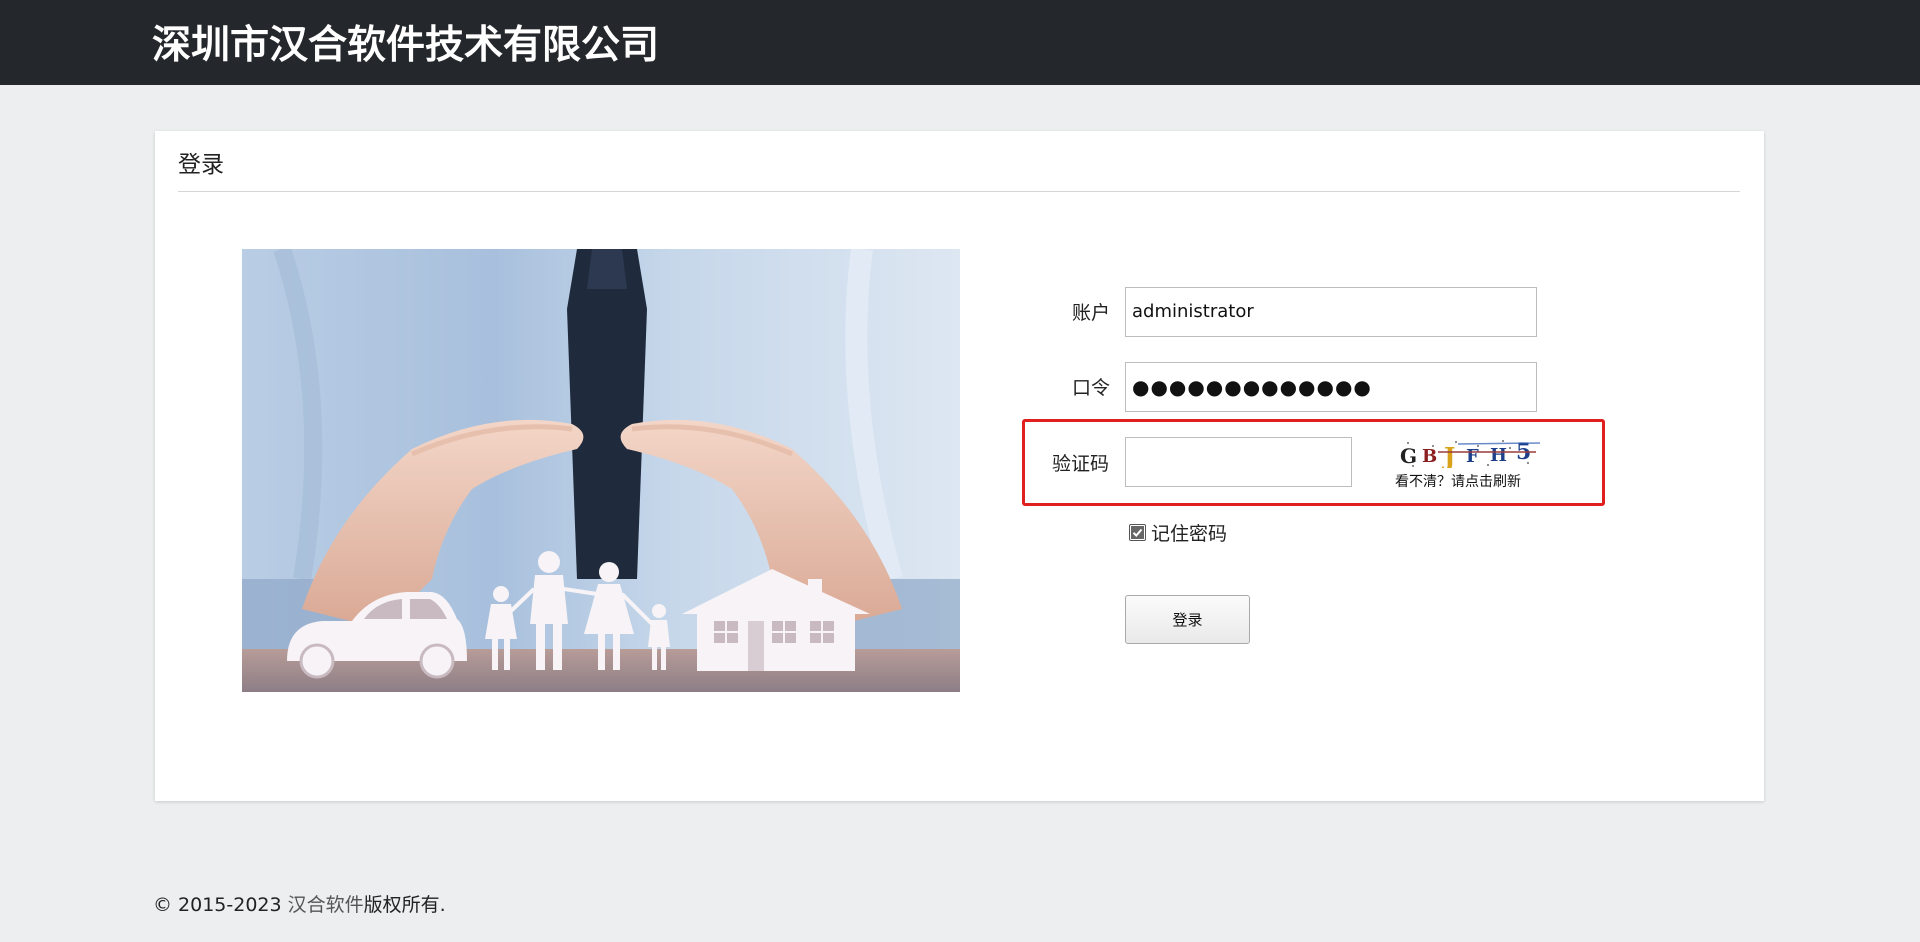 This screenshot has height=942, width=1920. I want to click on remember-password: 记住密码, so click(1178, 532).